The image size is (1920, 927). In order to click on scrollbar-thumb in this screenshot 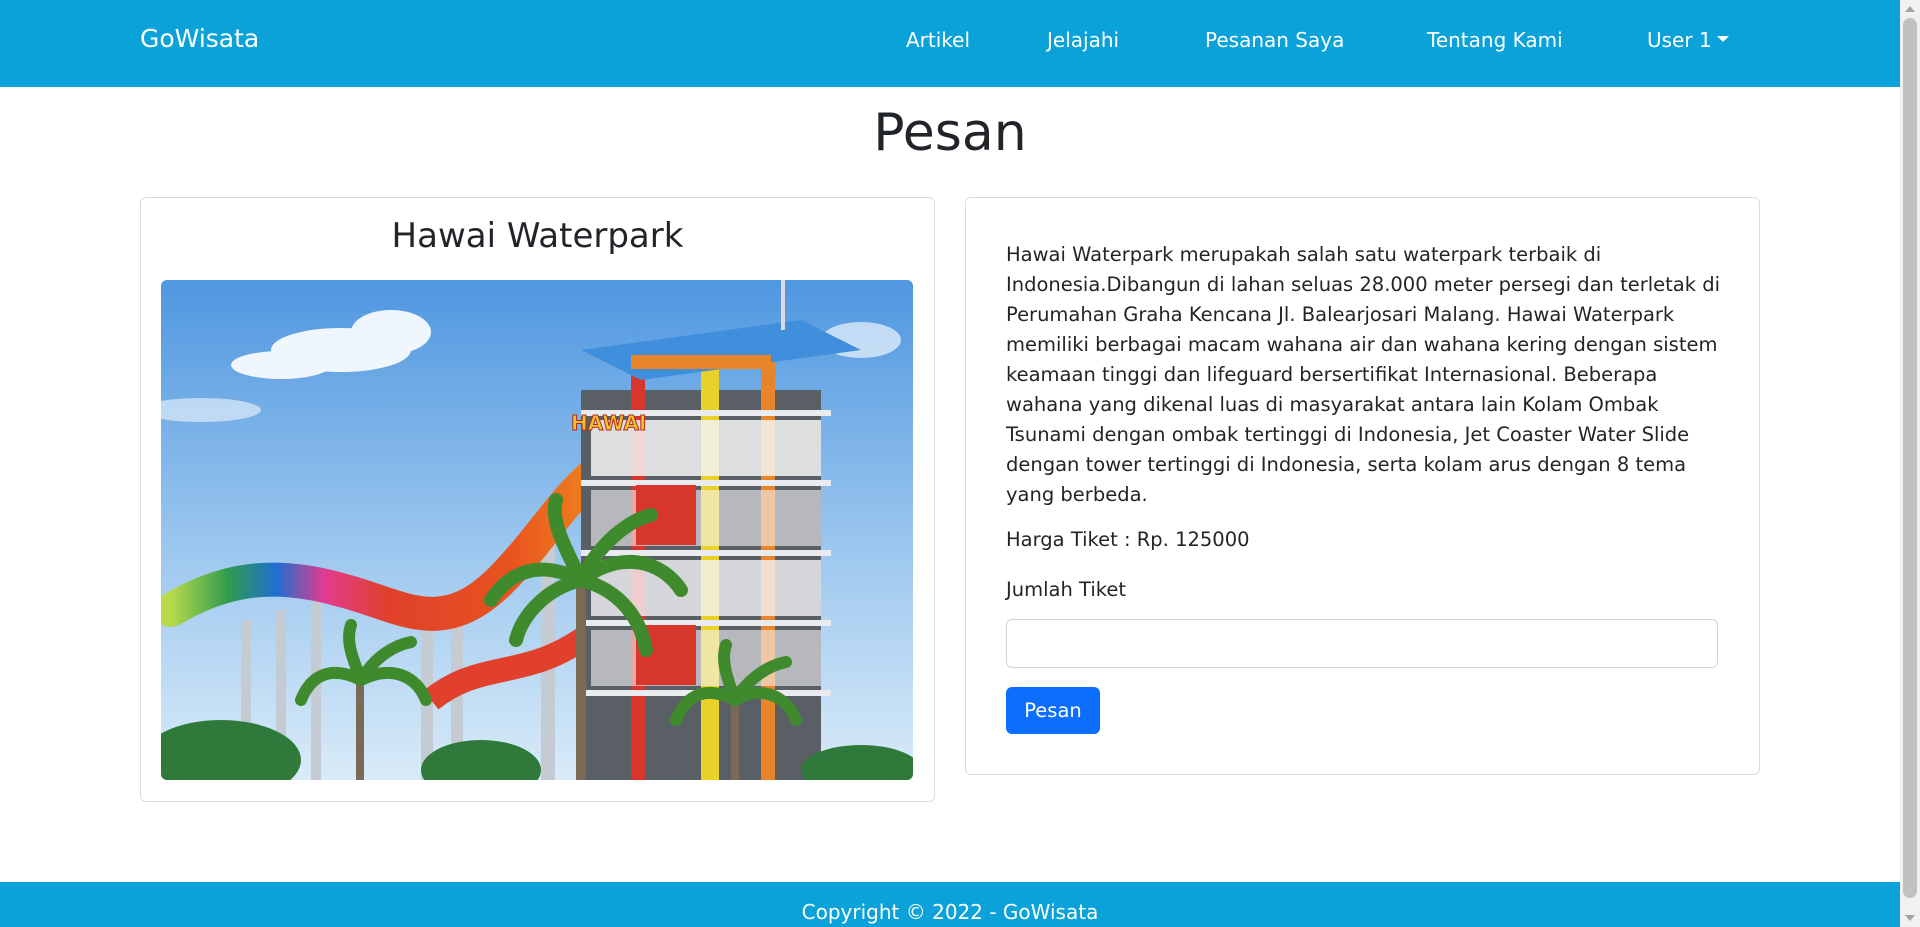, I will do `click(1910, 458)`.